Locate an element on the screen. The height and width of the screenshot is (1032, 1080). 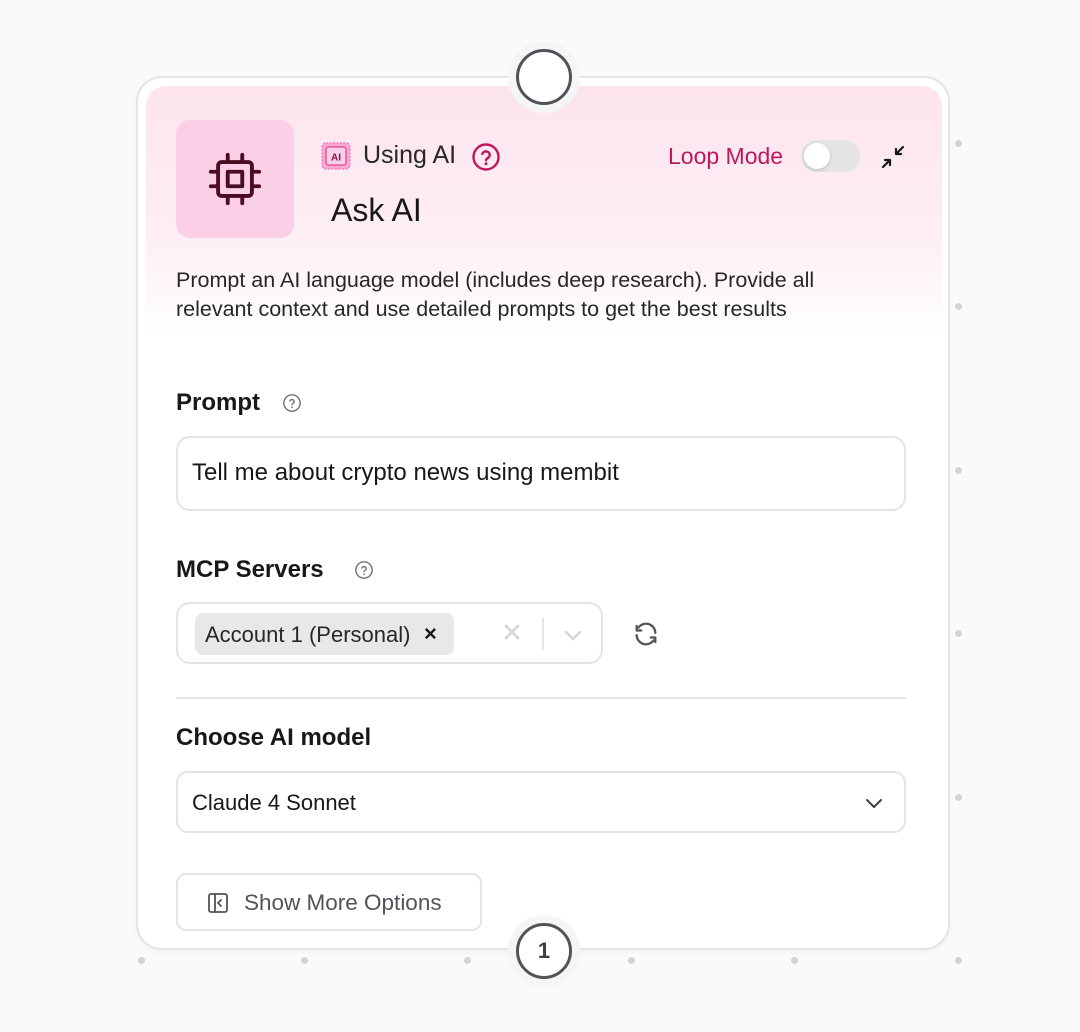
chip-remove-button: × is located at coordinates (430, 634).